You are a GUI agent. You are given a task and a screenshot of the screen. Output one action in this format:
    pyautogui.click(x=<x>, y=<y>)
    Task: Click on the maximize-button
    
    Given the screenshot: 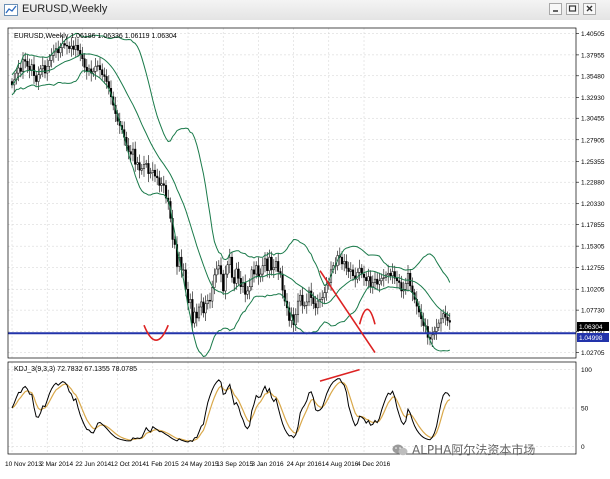 What is the action you would take?
    pyautogui.click(x=572, y=9)
    